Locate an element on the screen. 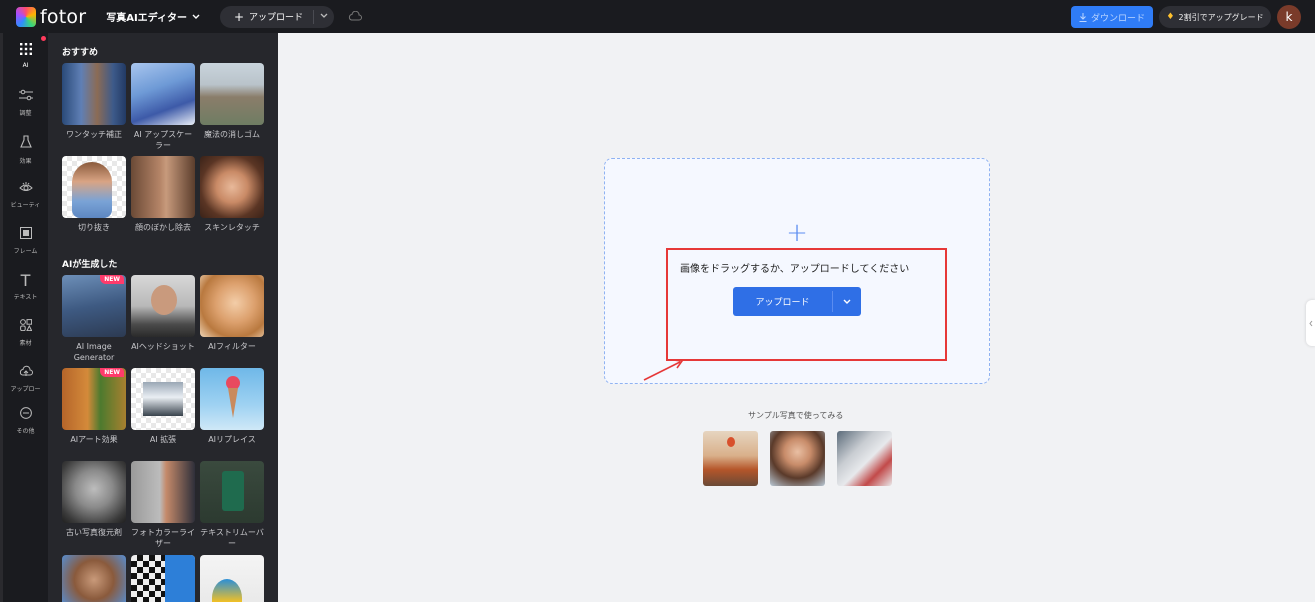 Image resolution: width=1315 pixels, height=602 pixels. rail-item-adjust: 調整 is located at coordinates (25, 103).